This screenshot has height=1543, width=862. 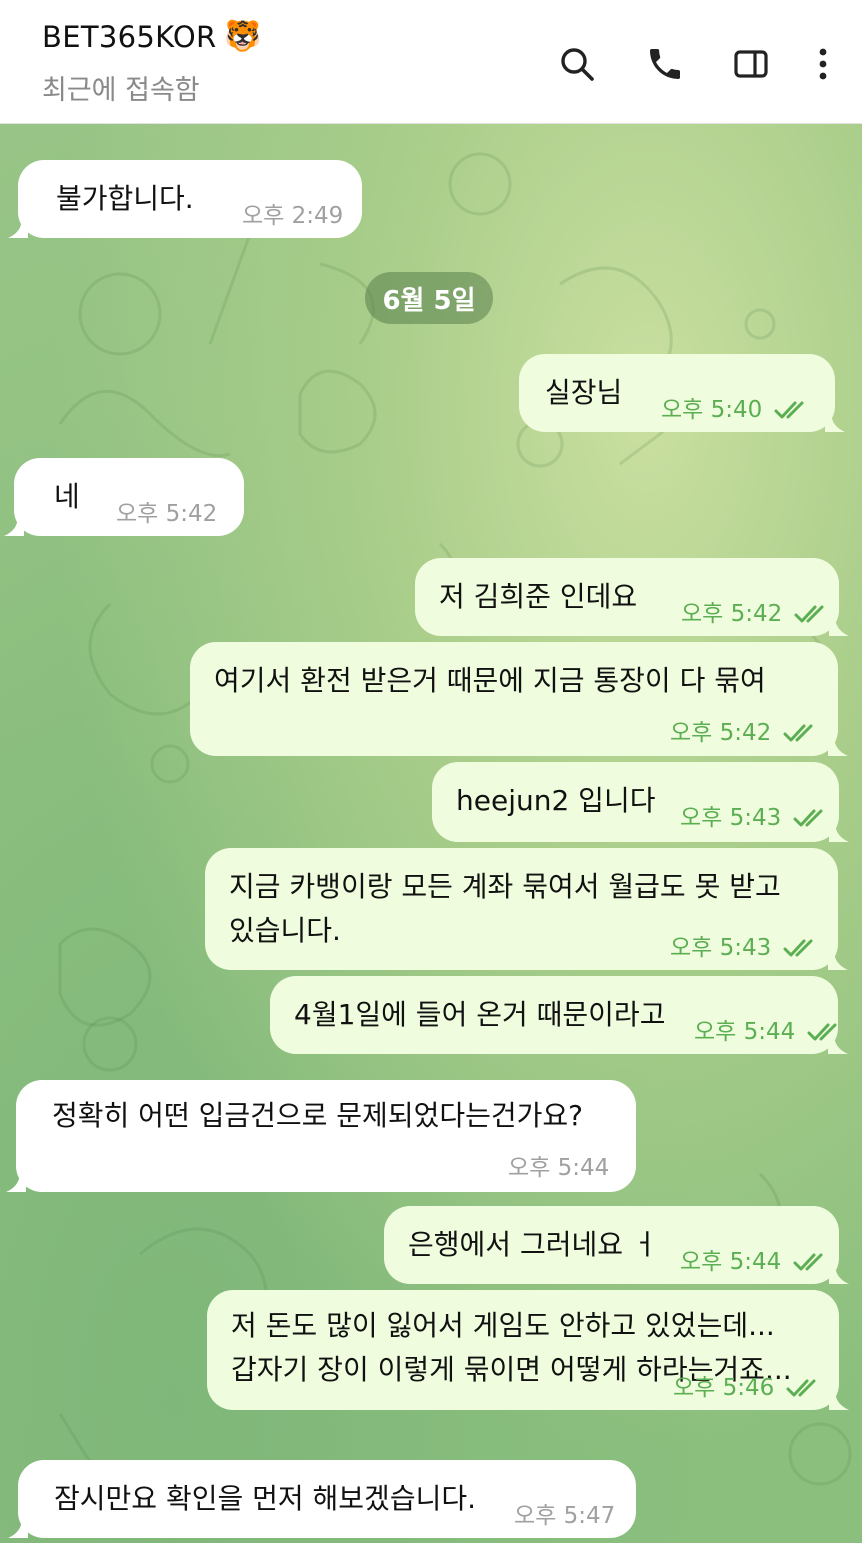 I want to click on sidebar-icon, so click(x=751, y=64).